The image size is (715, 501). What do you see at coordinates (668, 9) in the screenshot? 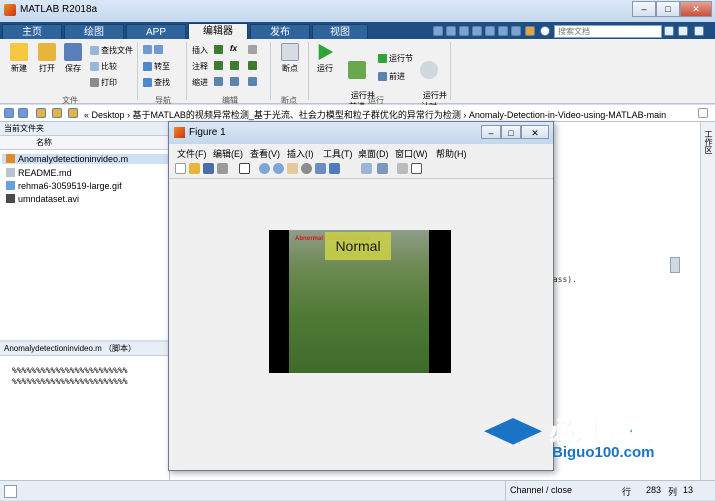
I see `maximize-button: □` at bounding box center [668, 9].